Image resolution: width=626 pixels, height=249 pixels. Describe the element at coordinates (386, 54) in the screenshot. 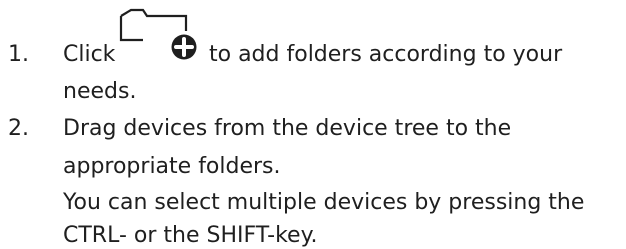

I see `step-text: to add folders according to your` at that location.